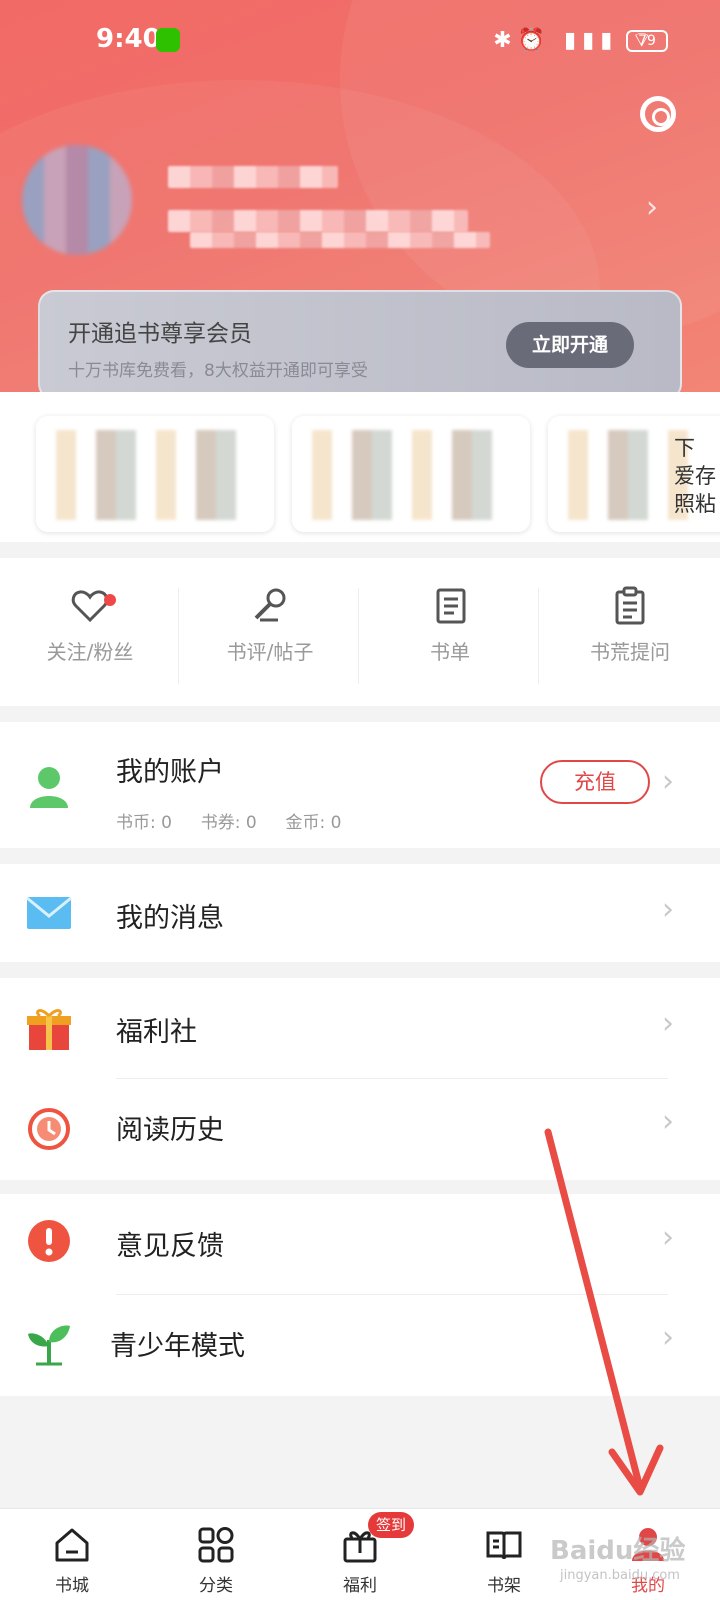 Image resolution: width=720 pixels, height=1600 pixels. Describe the element at coordinates (620, 1575) in the screenshot. I see `watermark-url: jingyan.baidu.com` at that location.